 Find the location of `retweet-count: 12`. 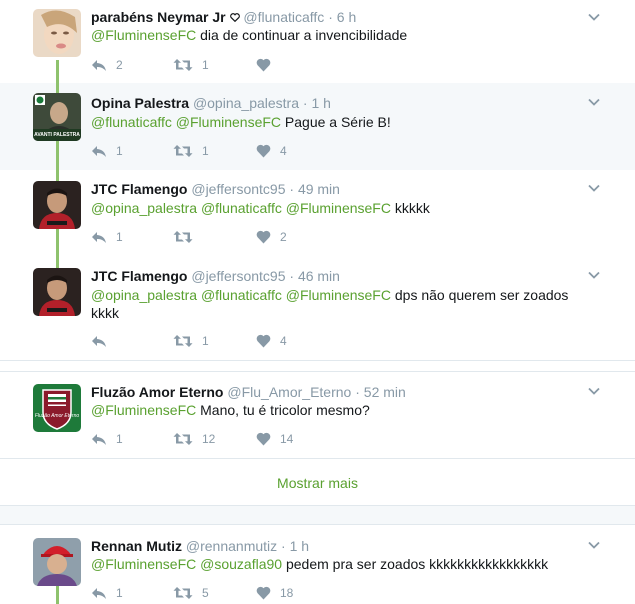

retweet-count: 12 is located at coordinates (209, 439).